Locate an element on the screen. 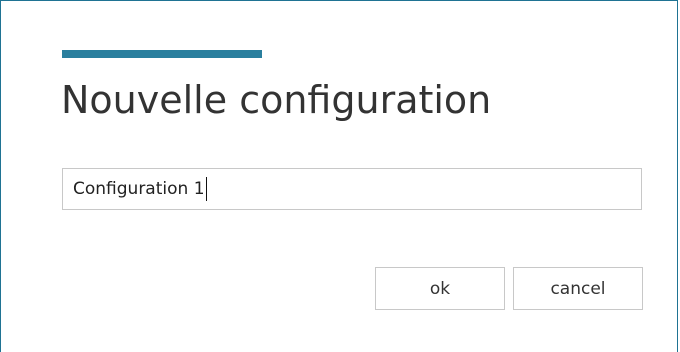 This screenshot has width=680, height=352. cancel-button: cancel is located at coordinates (578, 288).